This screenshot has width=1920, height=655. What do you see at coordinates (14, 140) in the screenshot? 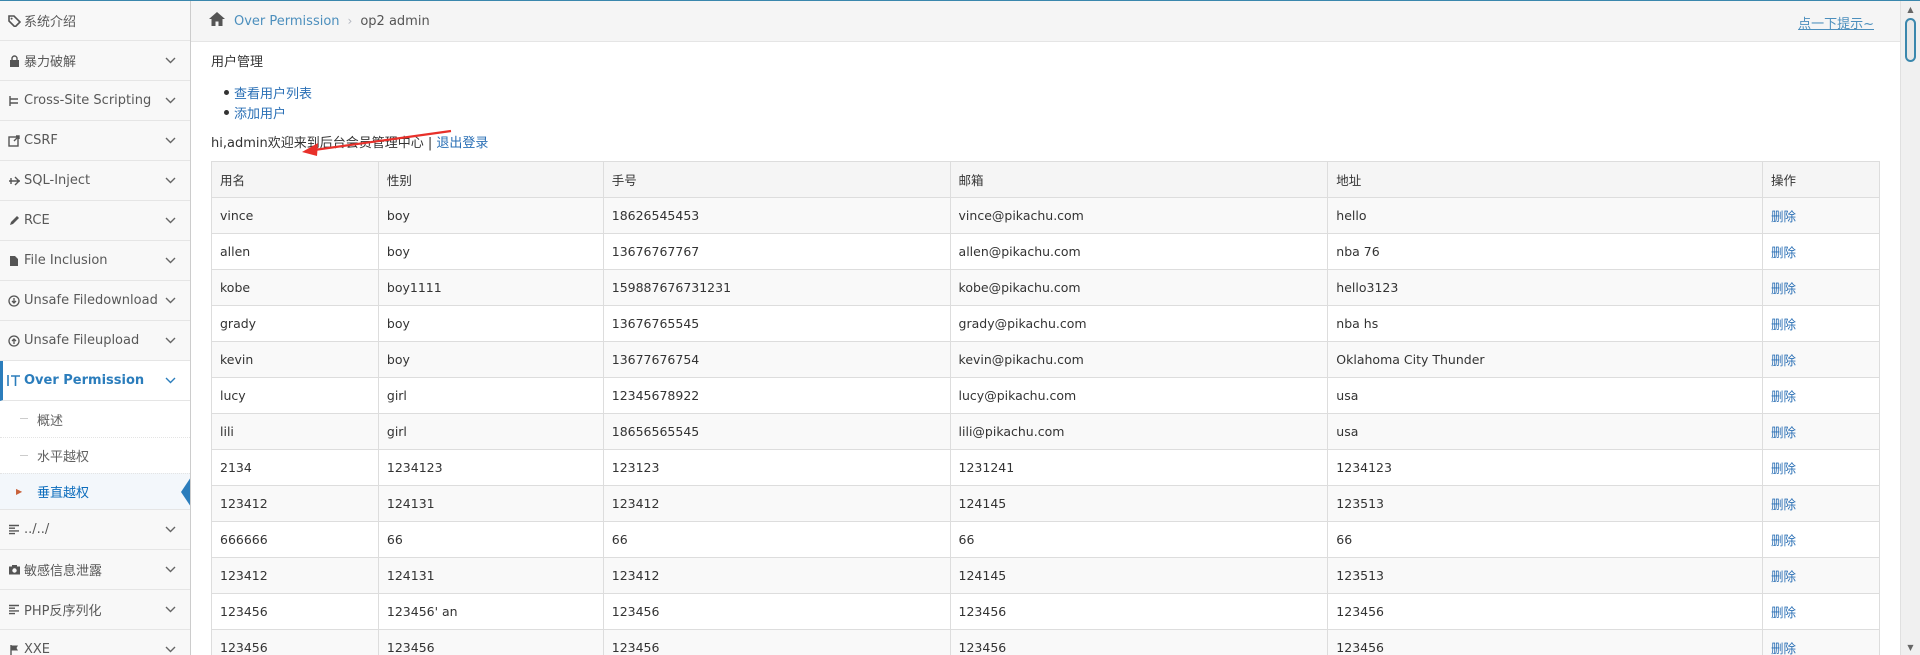
I see `external-link-icon` at bounding box center [14, 140].